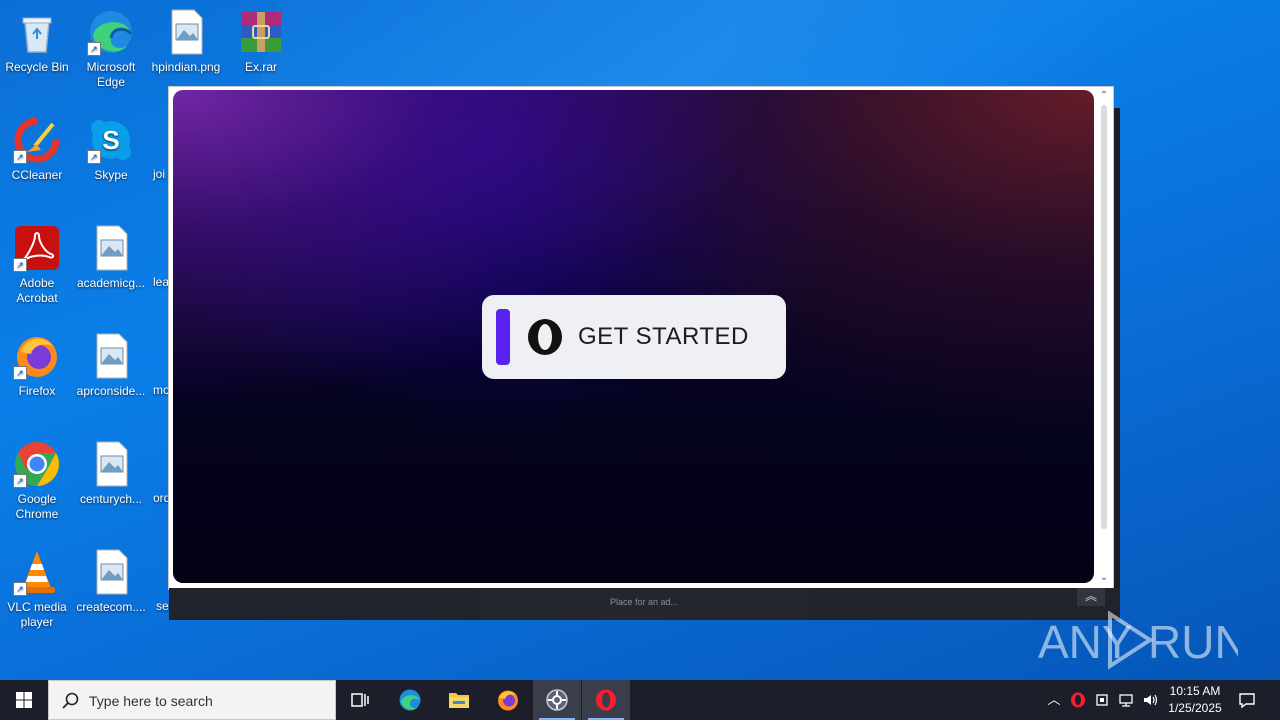 The image size is (1280, 725). I want to click on task-view-button, so click(360, 700).